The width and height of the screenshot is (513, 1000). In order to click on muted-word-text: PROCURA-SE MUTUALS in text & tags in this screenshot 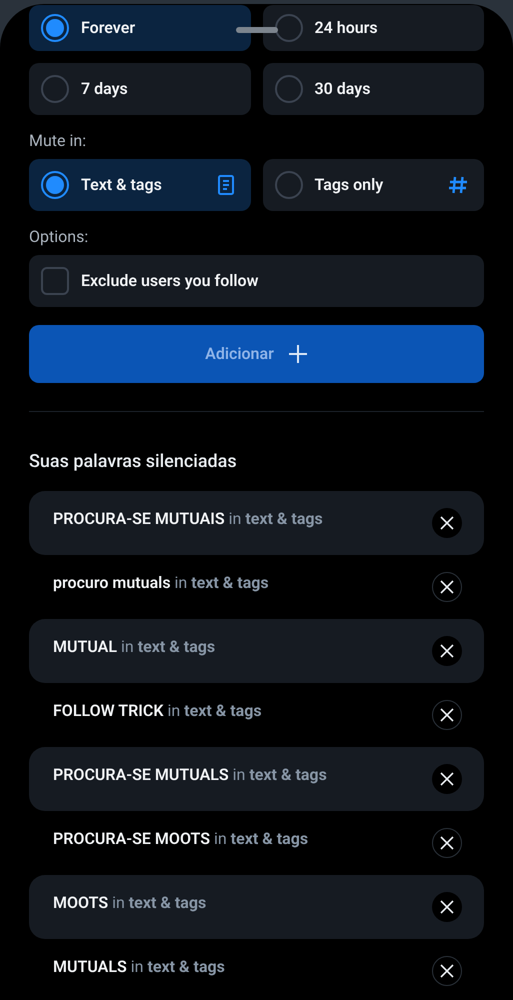, I will do `click(190, 775)`.